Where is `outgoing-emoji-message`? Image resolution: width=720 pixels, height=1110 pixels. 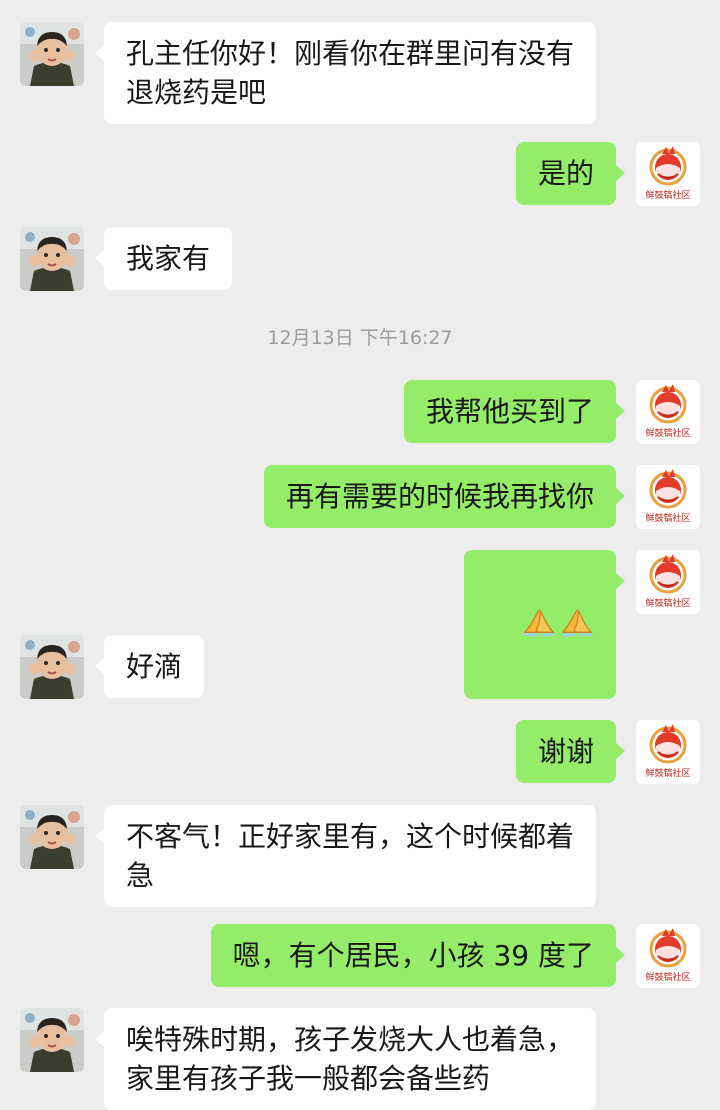 outgoing-emoji-message is located at coordinates (544, 624).